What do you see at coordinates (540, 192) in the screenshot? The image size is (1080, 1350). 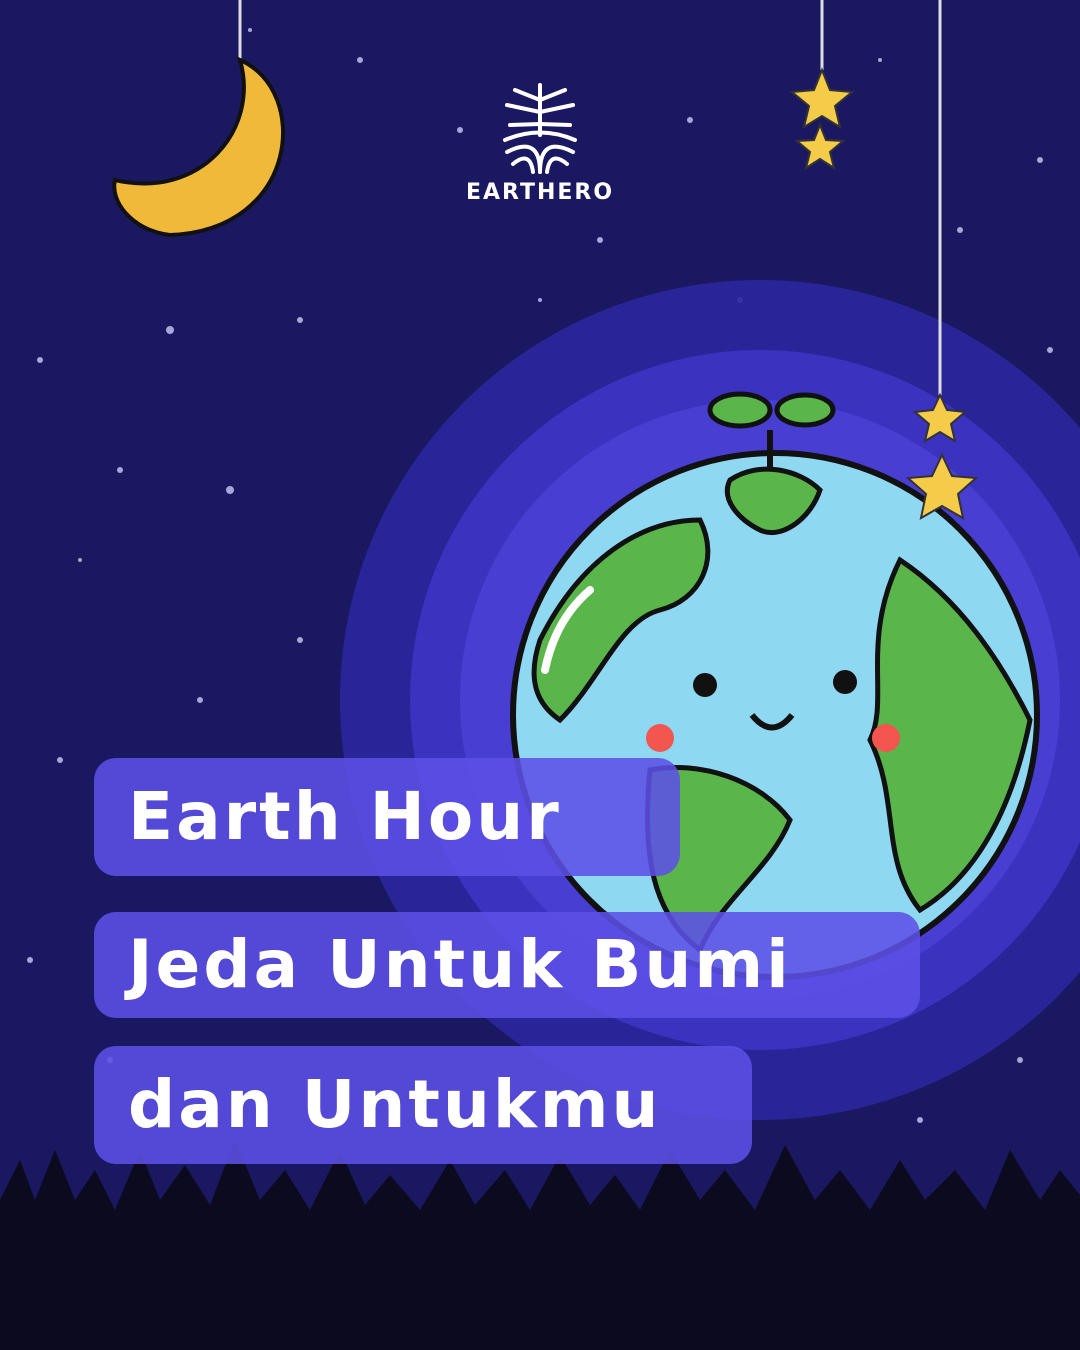 I see `brand-name: EARTHERO` at bounding box center [540, 192].